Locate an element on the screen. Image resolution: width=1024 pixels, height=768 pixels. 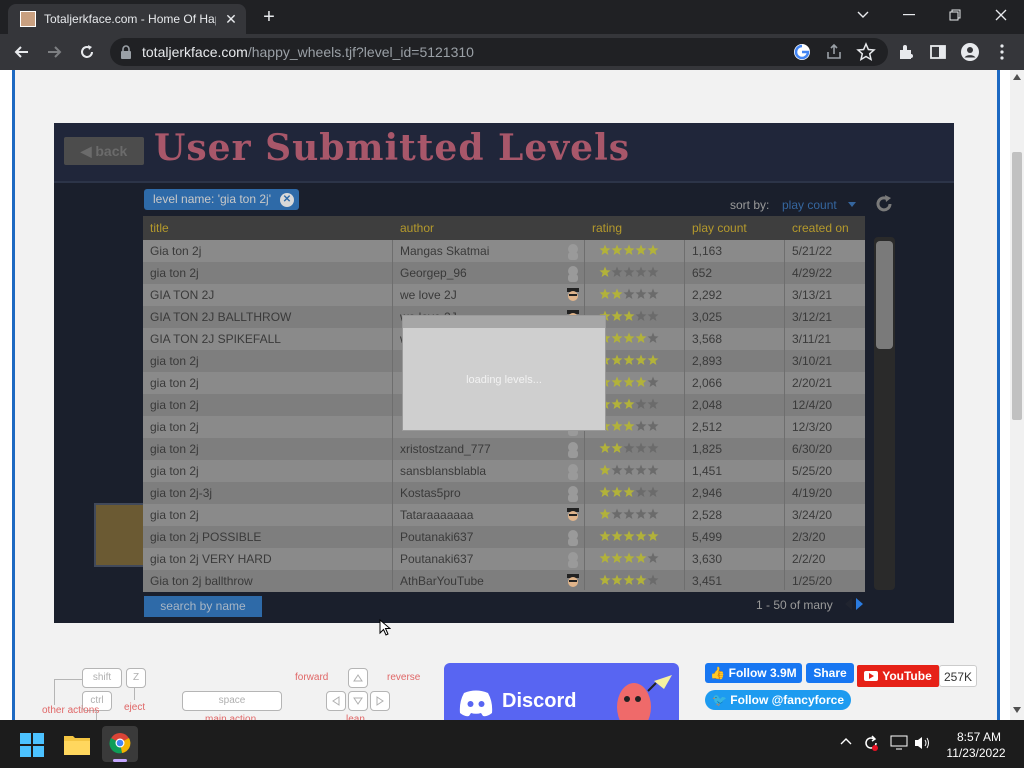
url-host: totaljerkface.com is located at coordinates (195, 52).